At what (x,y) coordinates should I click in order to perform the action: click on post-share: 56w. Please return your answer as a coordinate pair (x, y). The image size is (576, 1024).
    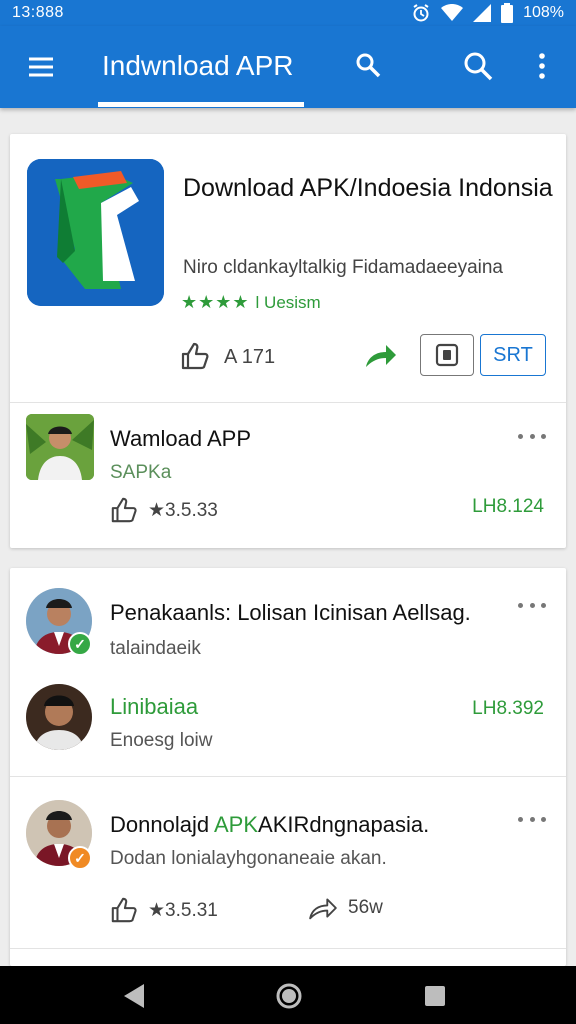
    Looking at the image, I should click on (345, 908).